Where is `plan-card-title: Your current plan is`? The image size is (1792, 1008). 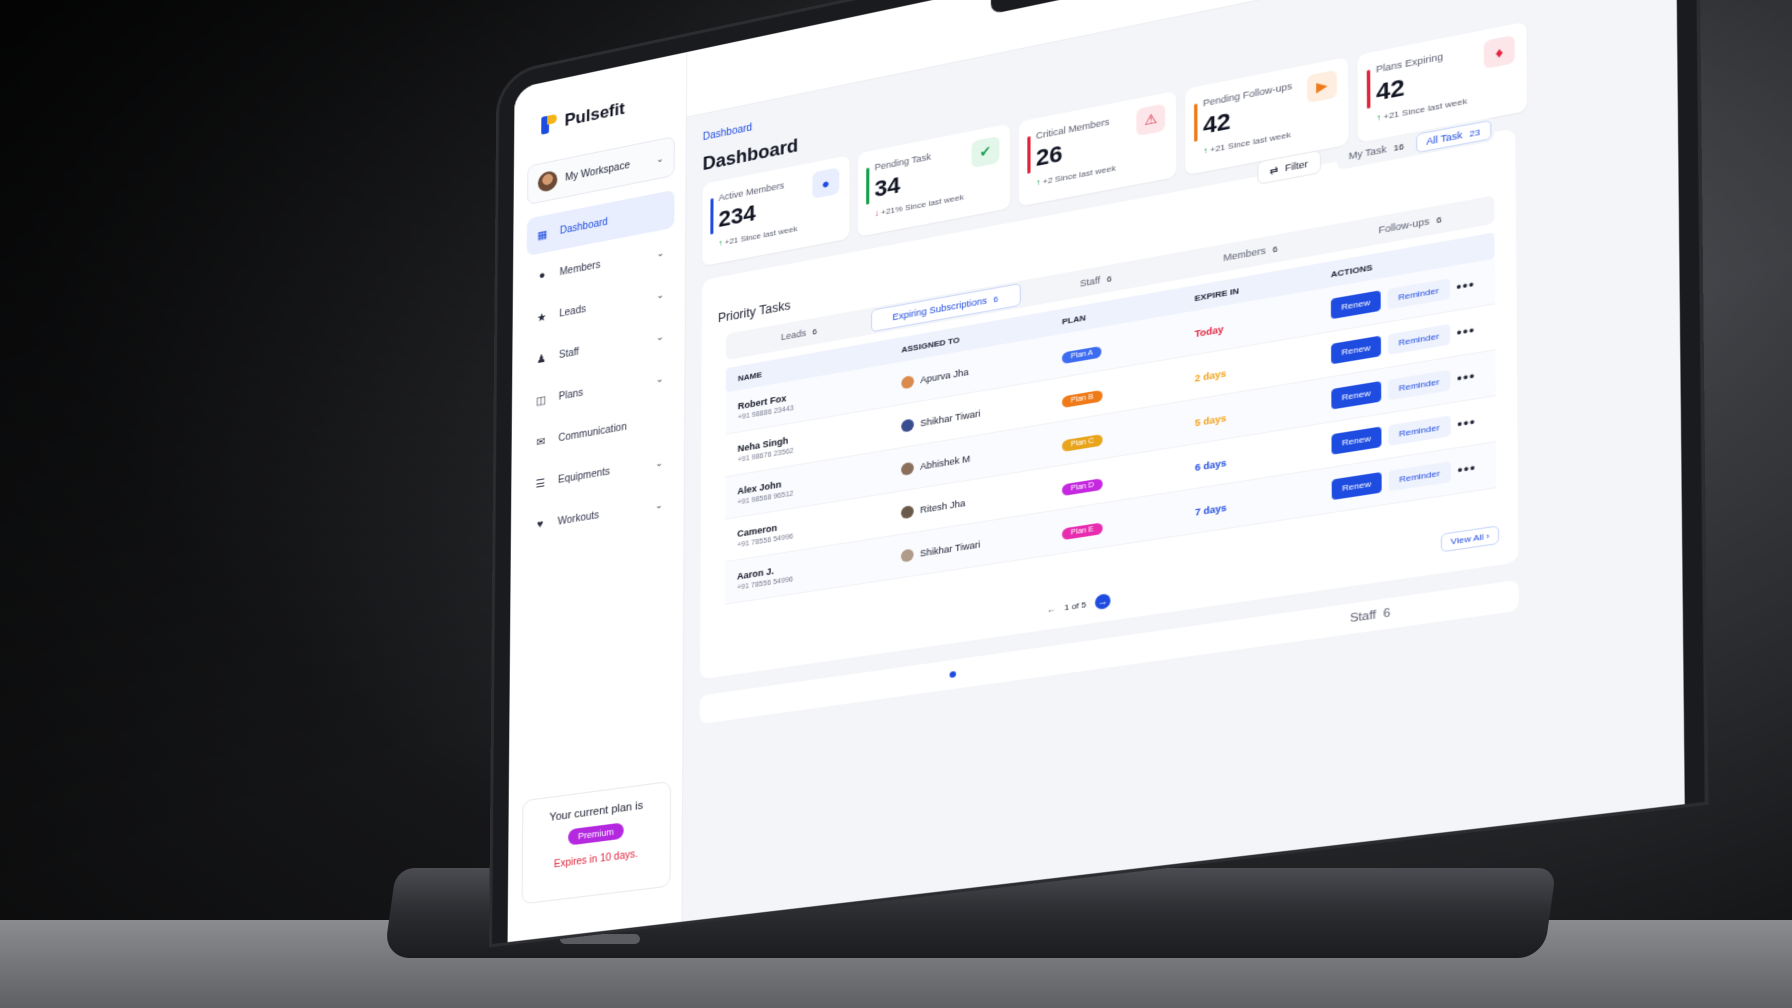 plan-card-title: Your current plan is is located at coordinates (596, 811).